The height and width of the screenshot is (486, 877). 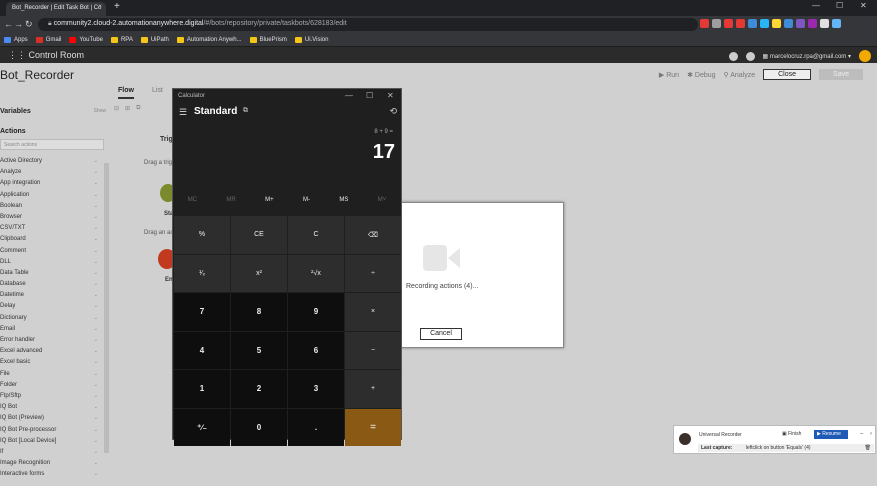 What do you see at coordinates (202, 350) in the screenshot?
I see `calculator-key: 4` at bounding box center [202, 350].